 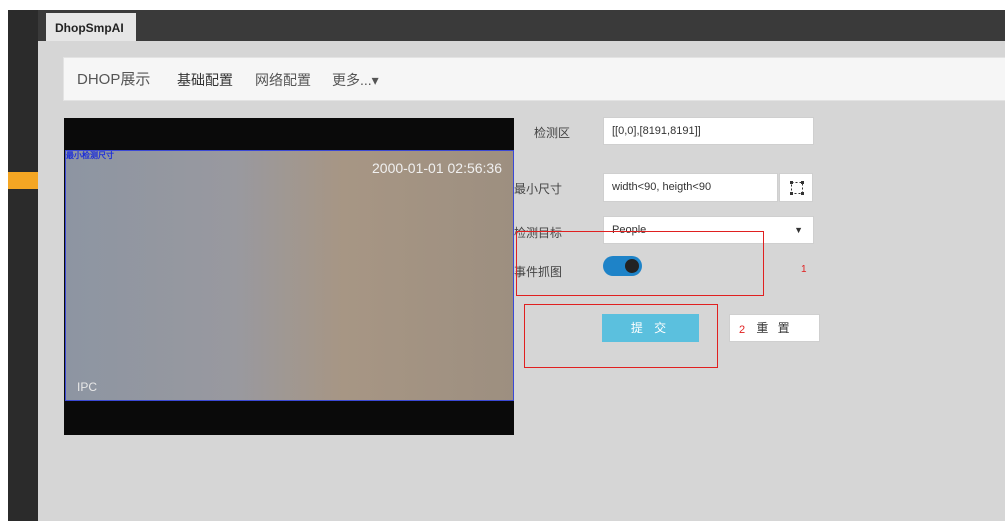 What do you see at coordinates (708, 131) in the screenshot?
I see `detection-zone-field: [[0,0],[8191,8191]]` at bounding box center [708, 131].